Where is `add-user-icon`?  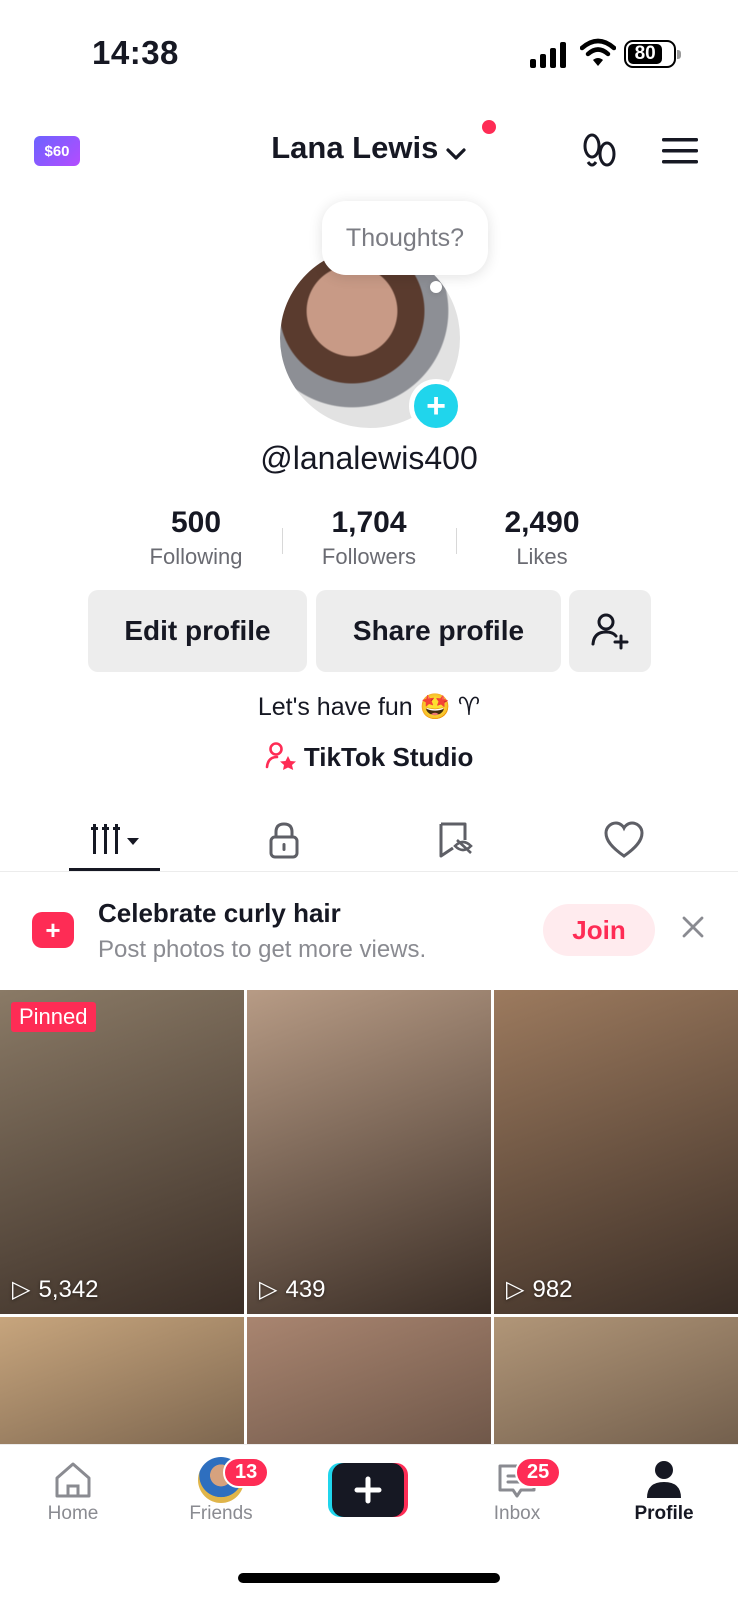 add-user-icon is located at coordinates (610, 631).